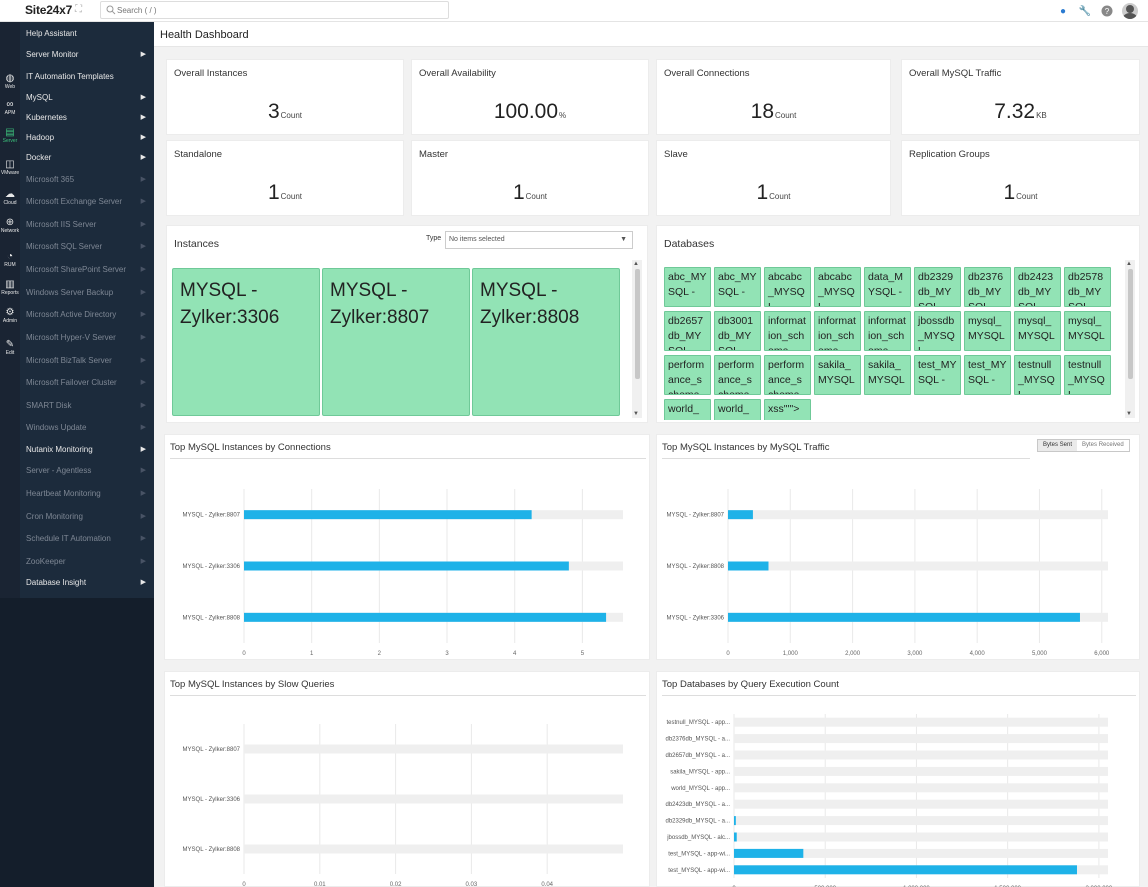  Describe the element at coordinates (10, 136) in the screenshot. I see `module-server: ▤ Server` at that location.